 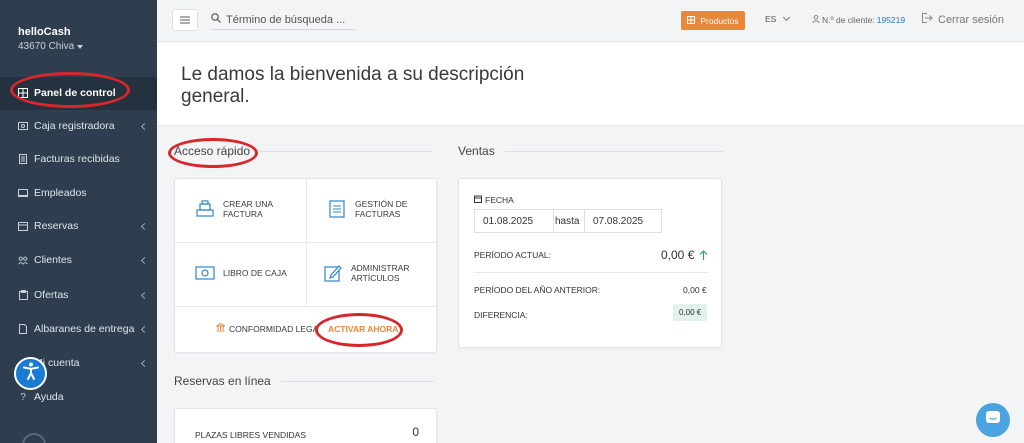 I want to click on online-reservations-heading: Reservas en línea, so click(x=304, y=381).